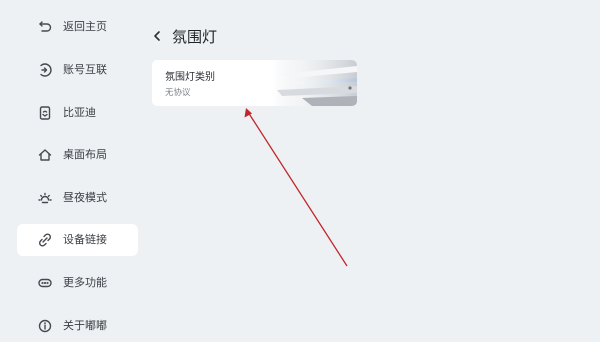 The height and width of the screenshot is (342, 600). Describe the element at coordinates (157, 36) in the screenshot. I see `chevron-left-icon` at that location.